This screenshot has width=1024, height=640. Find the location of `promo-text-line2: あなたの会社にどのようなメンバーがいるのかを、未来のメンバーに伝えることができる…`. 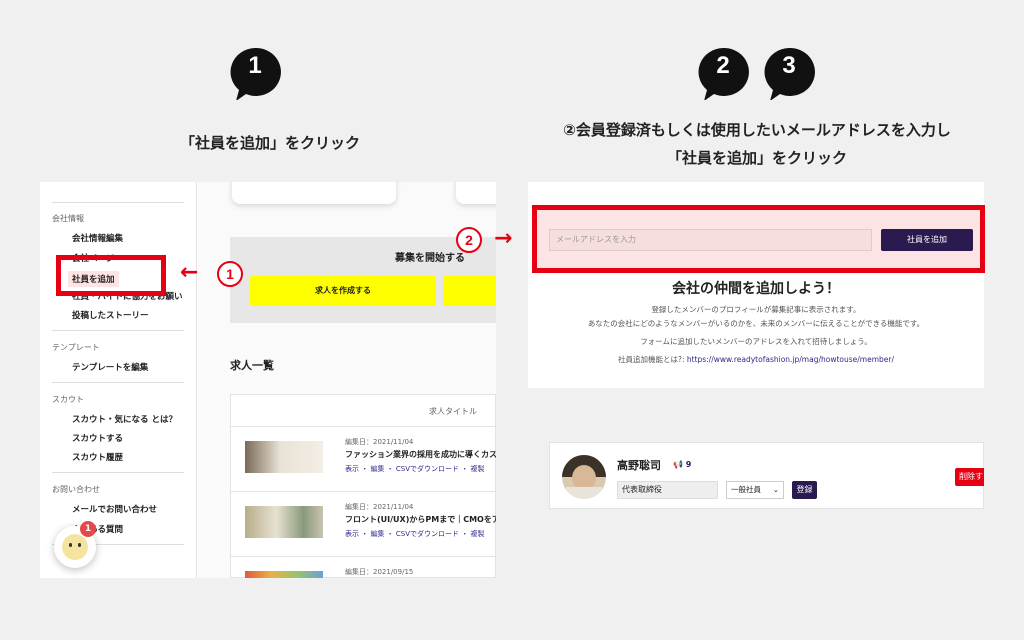

promo-text-line2: あなたの会社にどのようなメンバーがいるのかを、未来のメンバーに伝えることができる… is located at coordinates (756, 323).